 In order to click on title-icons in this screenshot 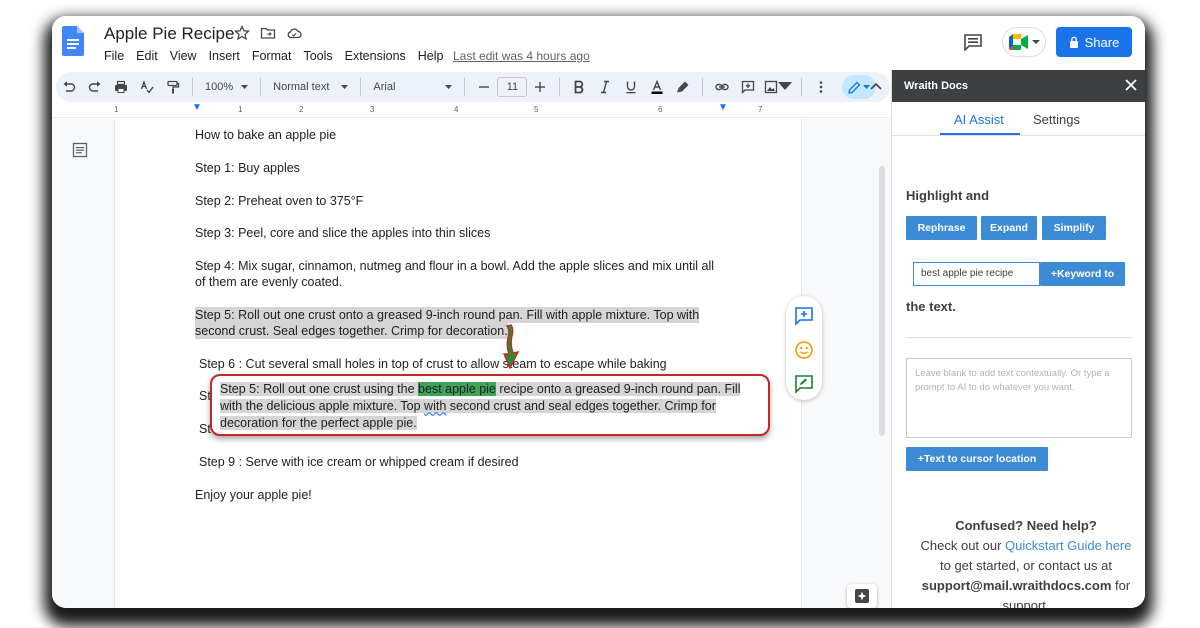, I will do `click(268, 33)`.